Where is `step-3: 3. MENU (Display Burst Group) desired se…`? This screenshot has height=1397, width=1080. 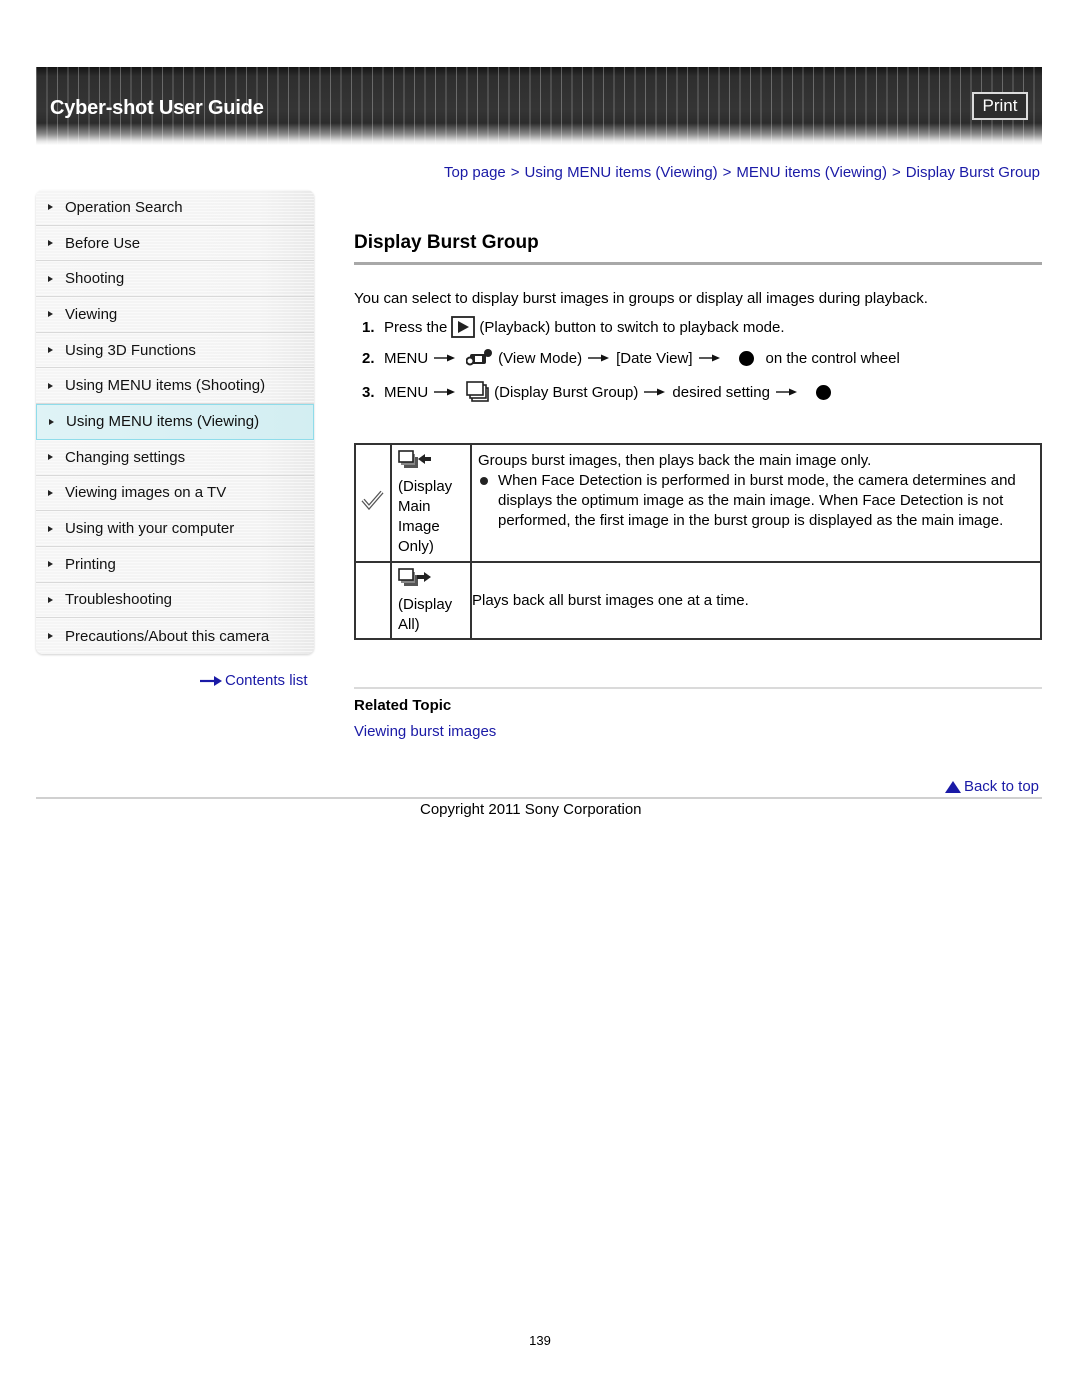 step-3: 3. MENU (Display Burst Group) desired se… is located at coordinates (602, 392).